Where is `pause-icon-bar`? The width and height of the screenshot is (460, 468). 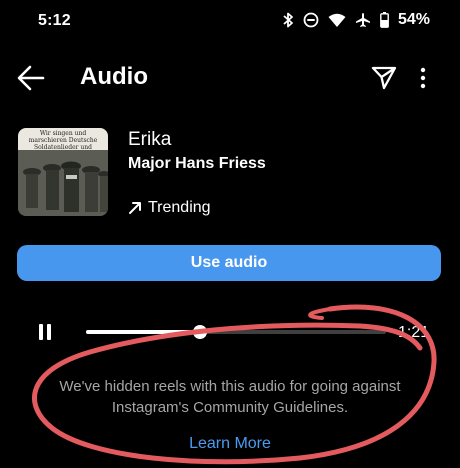
pause-icon-bar is located at coordinates (49, 332).